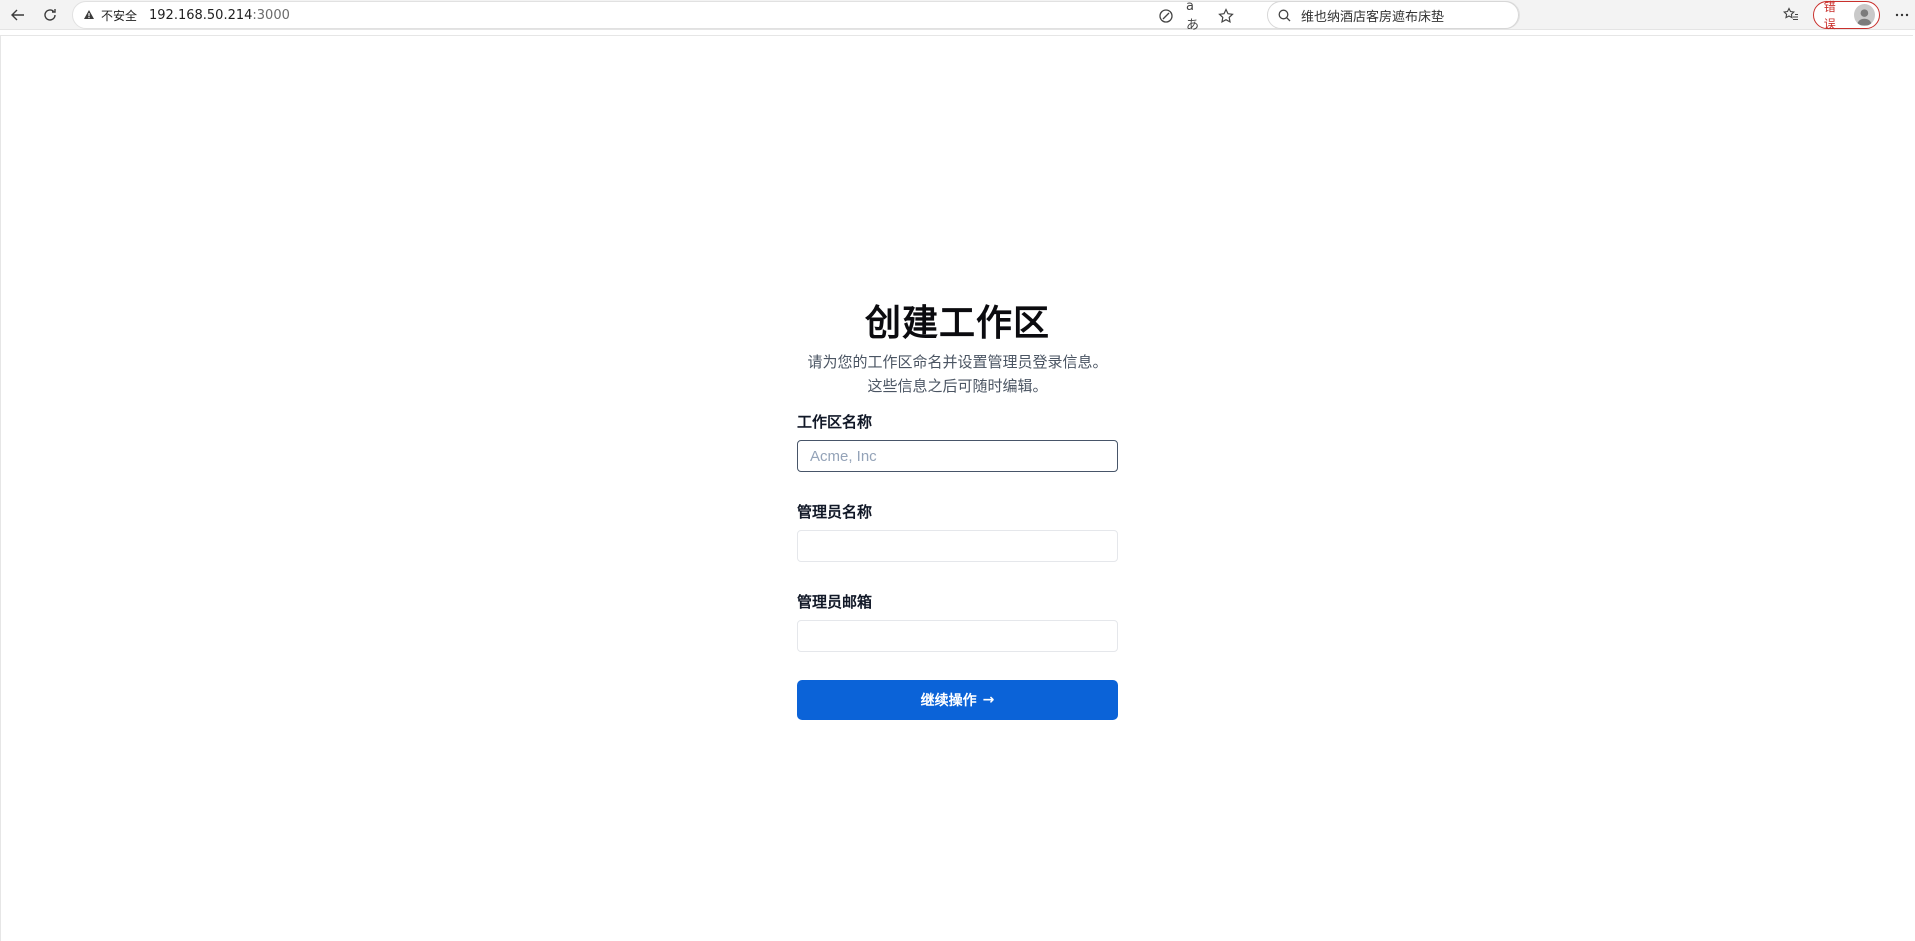  What do you see at coordinates (1166, 16) in the screenshot?
I see `copilot-icon` at bounding box center [1166, 16].